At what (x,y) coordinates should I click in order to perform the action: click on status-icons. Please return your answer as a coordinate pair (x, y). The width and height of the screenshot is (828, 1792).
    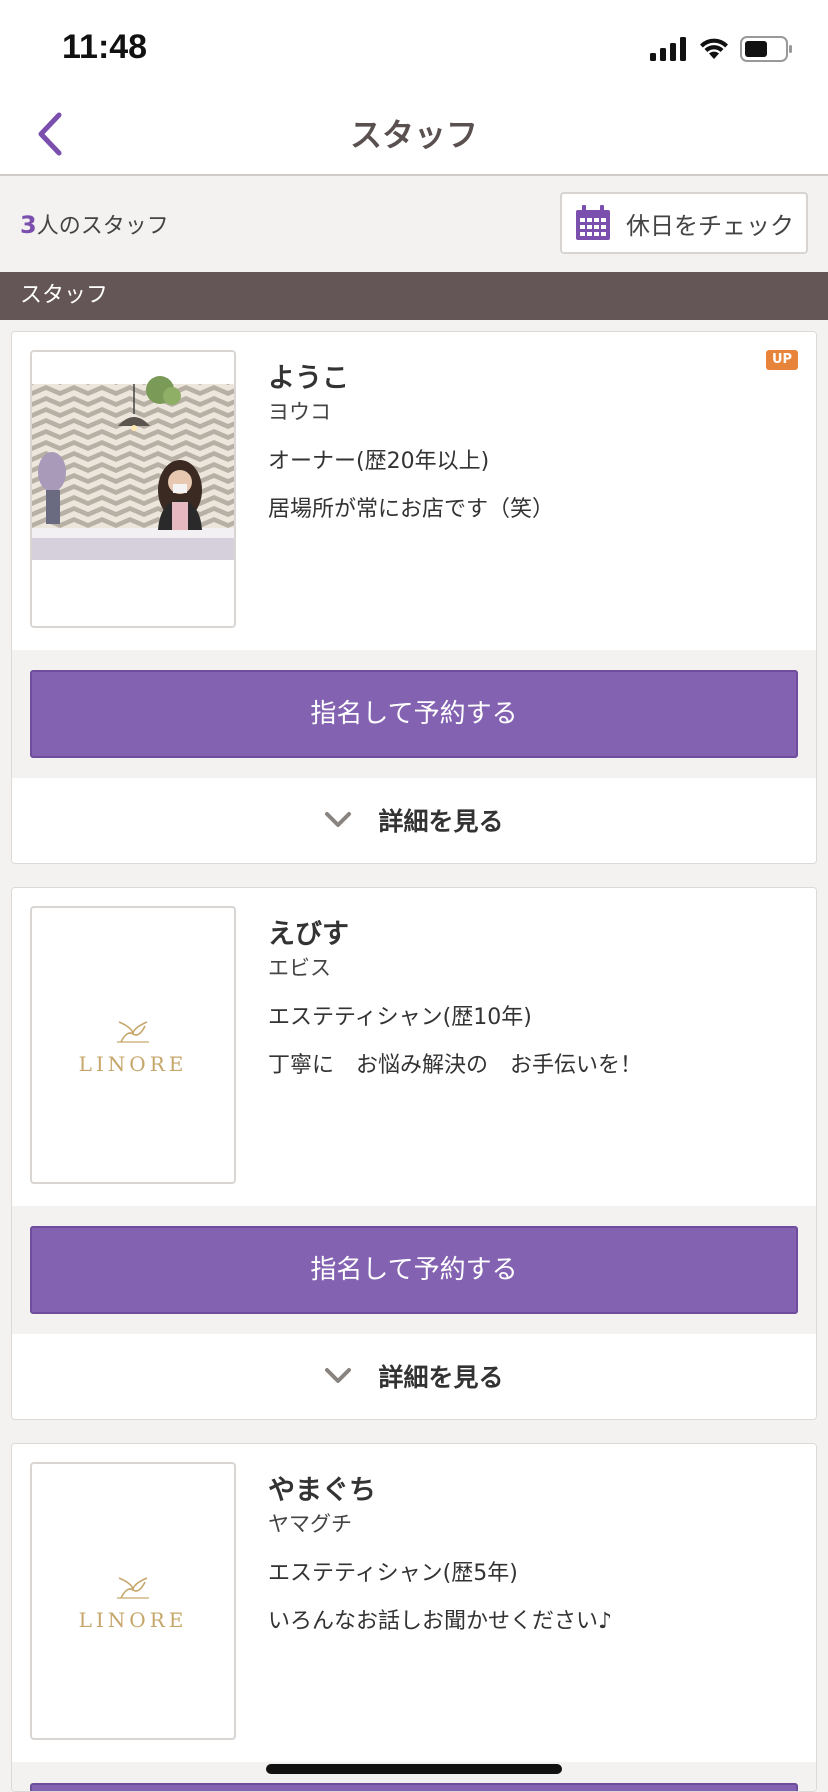
    Looking at the image, I should click on (722, 49).